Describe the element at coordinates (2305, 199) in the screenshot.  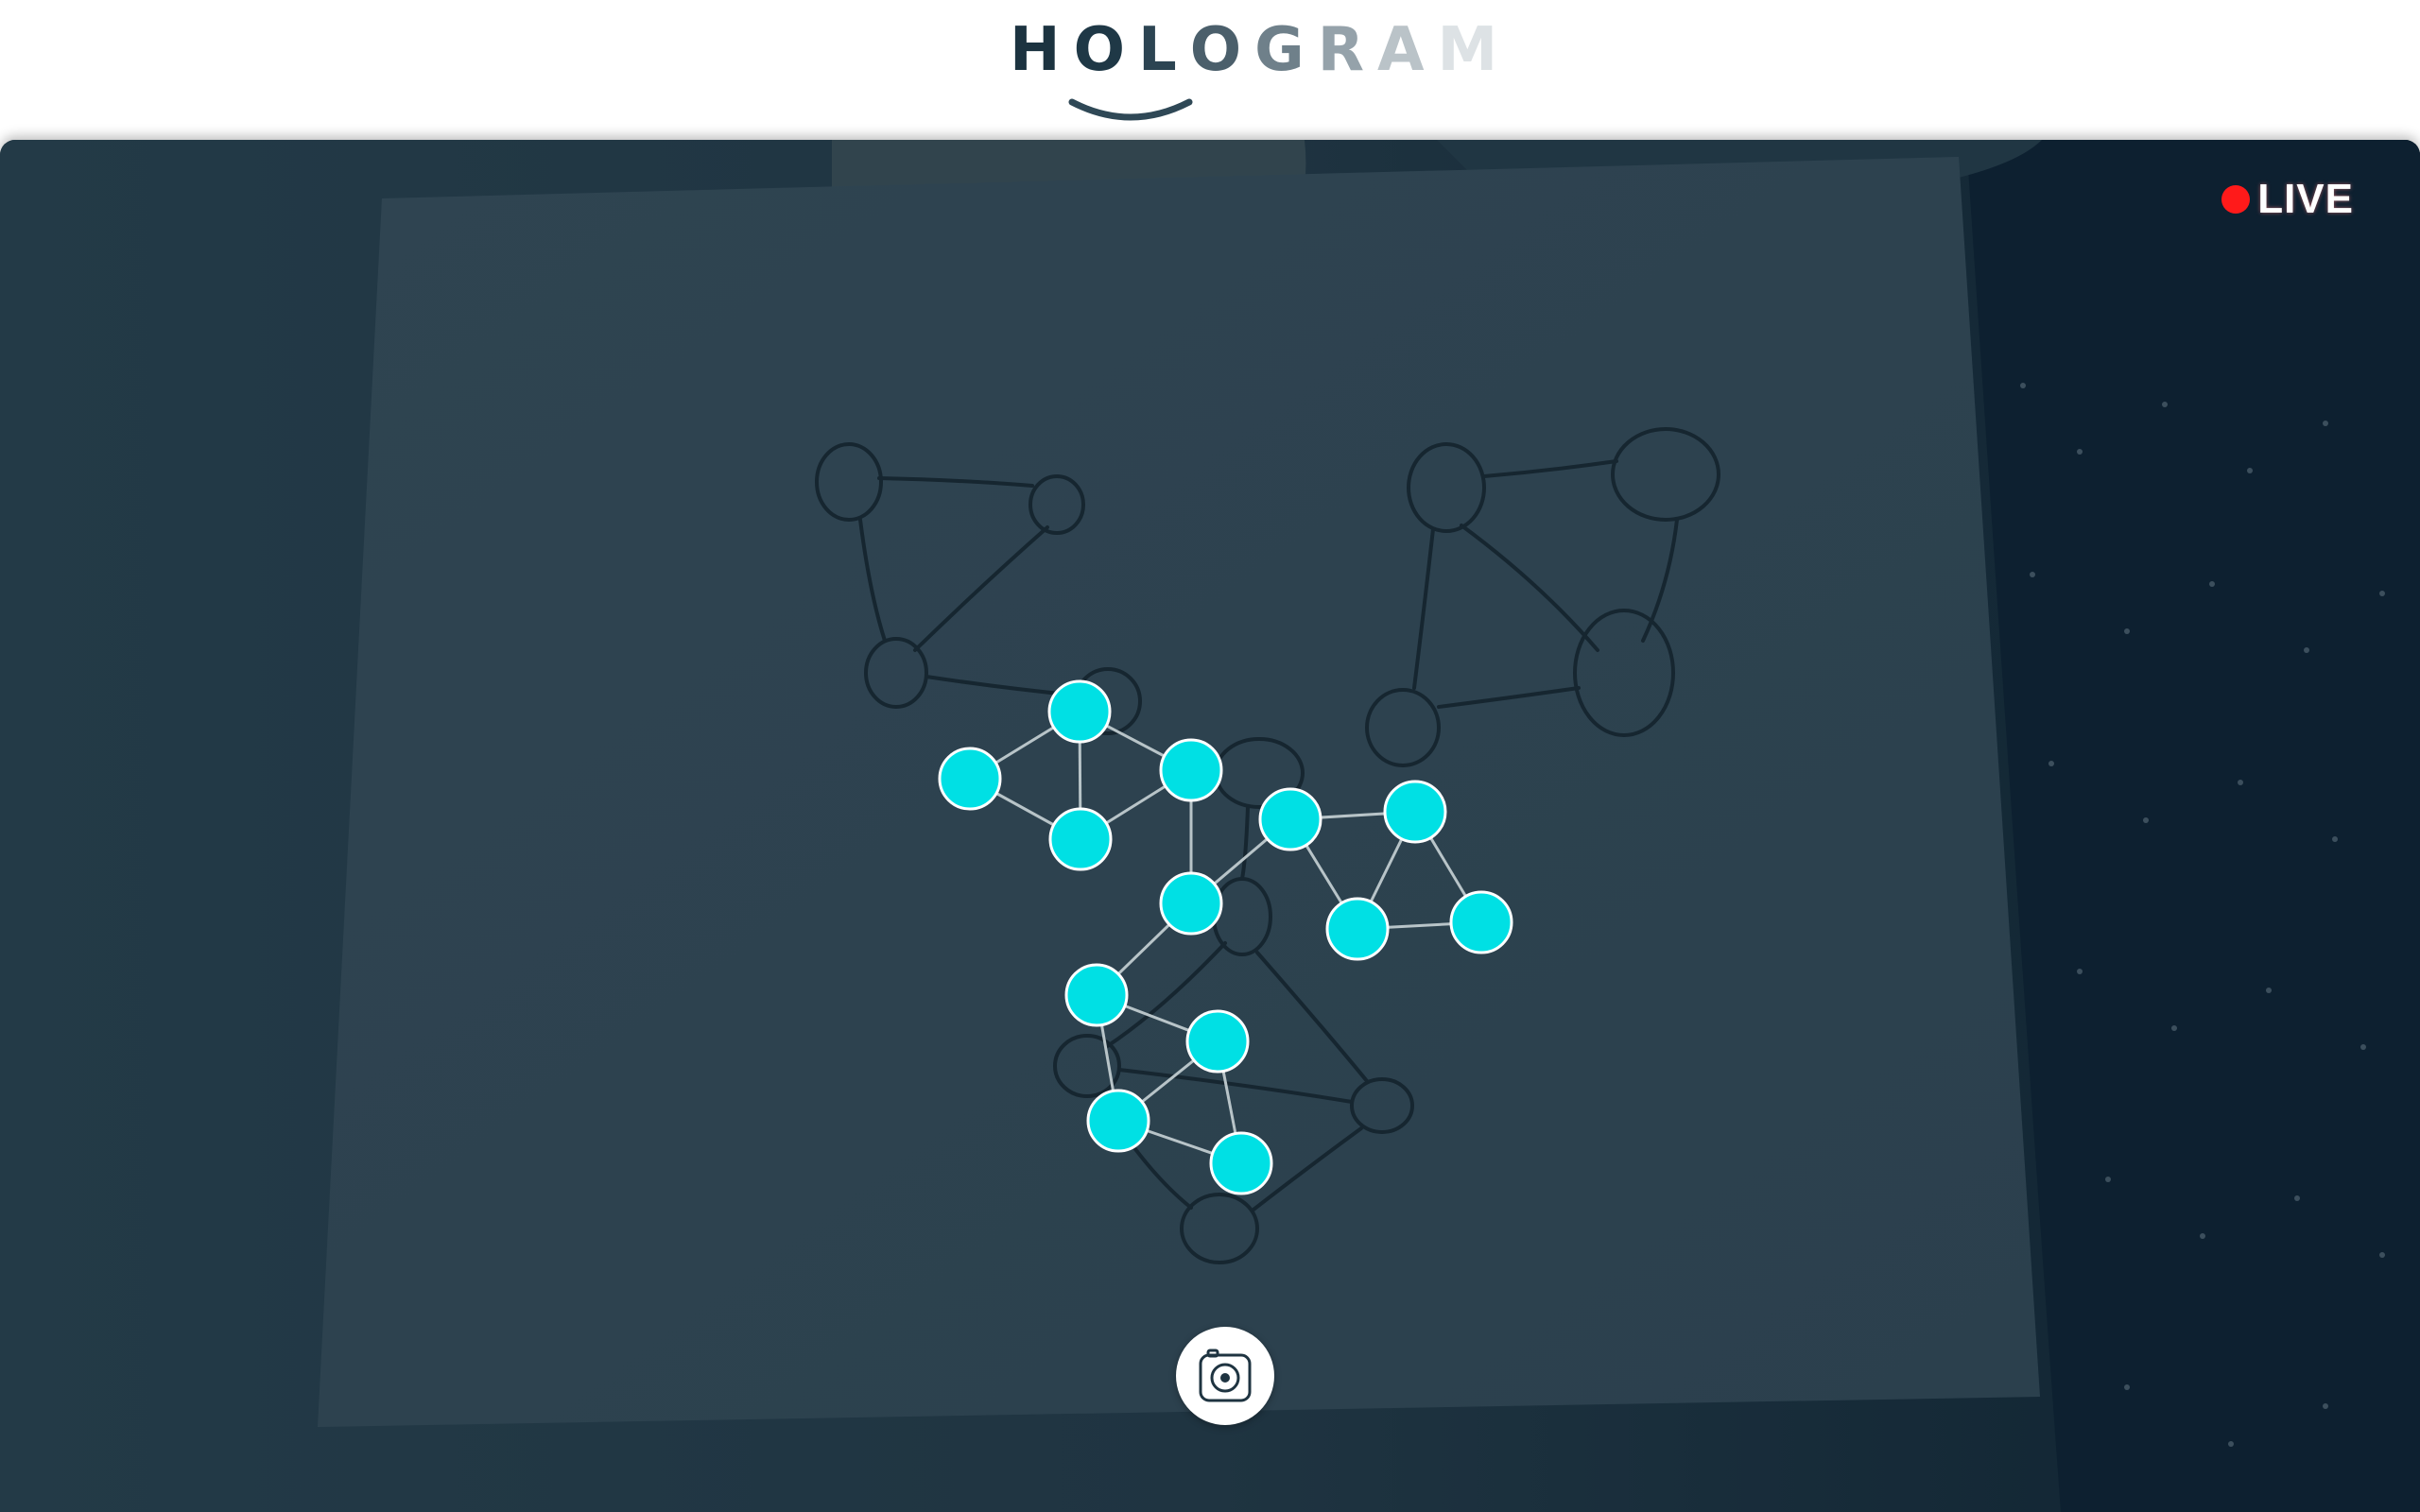
I see `live-label: LIVE` at that location.